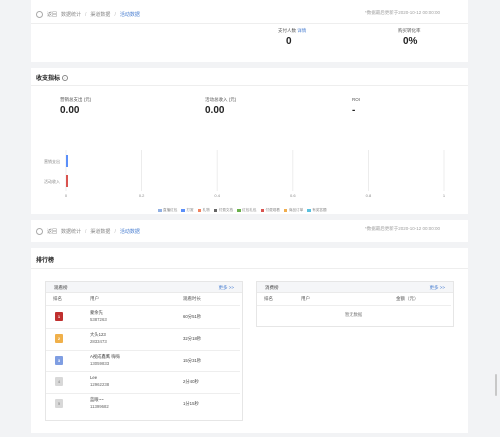  Describe the element at coordinates (66, 195) in the screenshot. I see `x-tick-label: 0` at that location.